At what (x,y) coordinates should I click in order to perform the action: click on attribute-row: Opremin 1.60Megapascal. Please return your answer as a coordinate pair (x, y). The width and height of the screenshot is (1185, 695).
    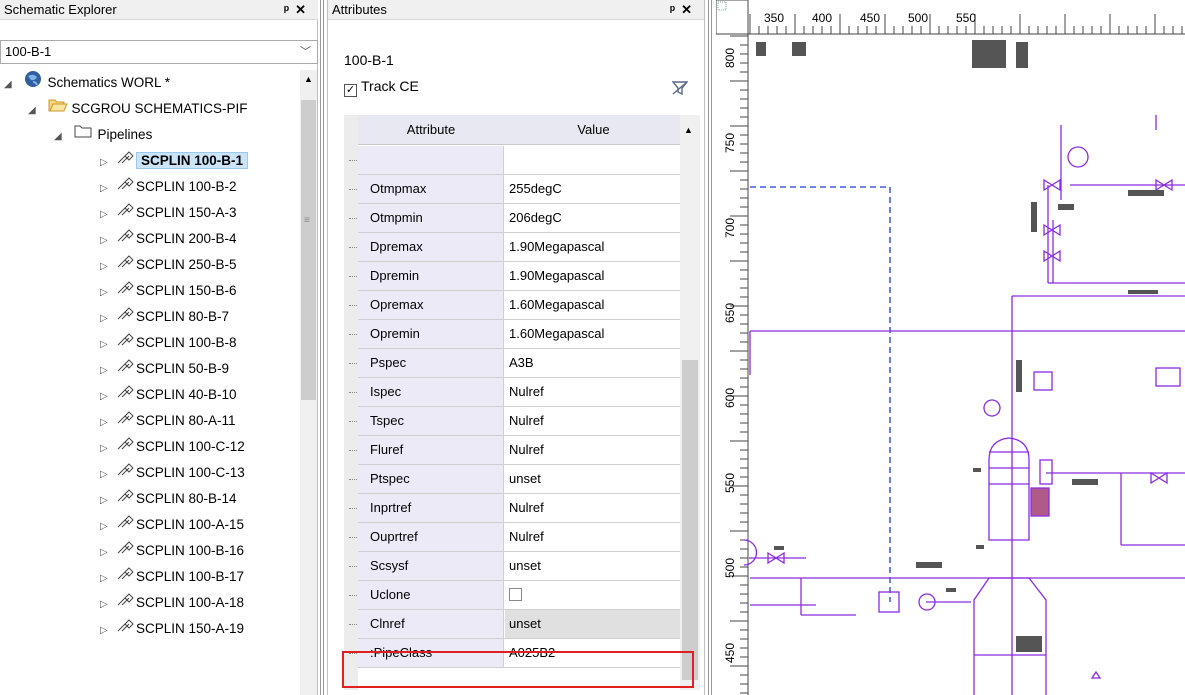
    Looking at the image, I should click on (515, 334).